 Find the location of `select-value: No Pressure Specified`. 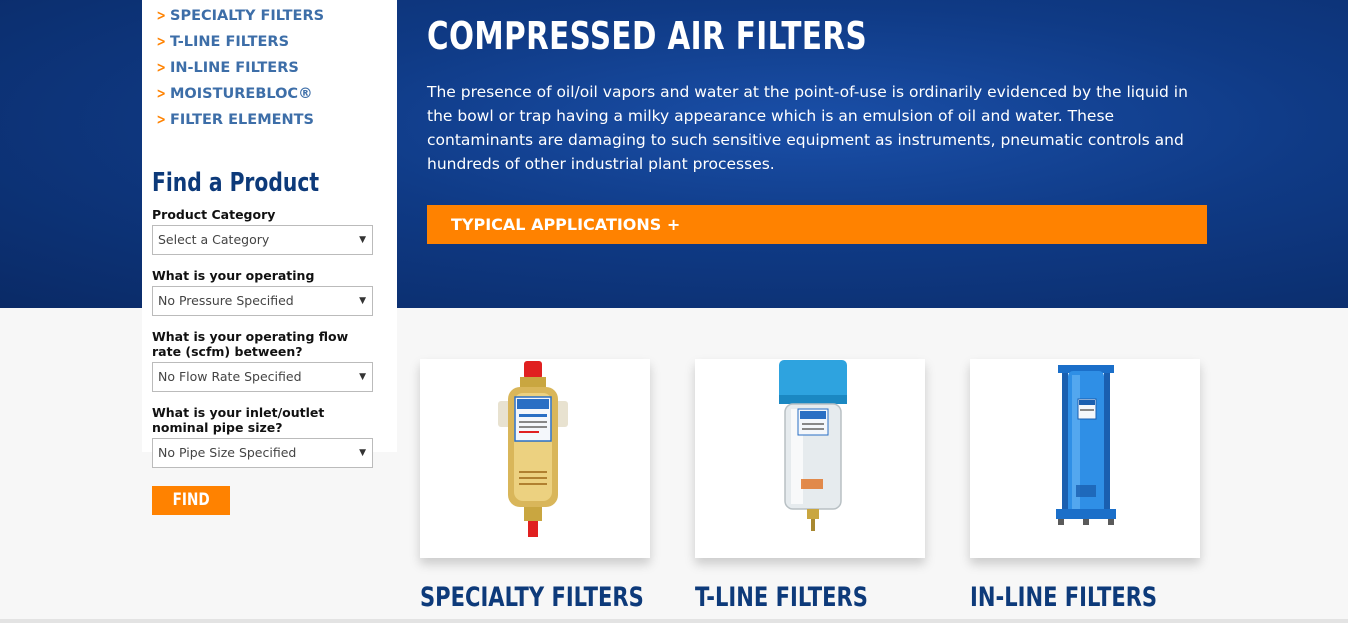

select-value: No Pressure Specified is located at coordinates (226, 300).